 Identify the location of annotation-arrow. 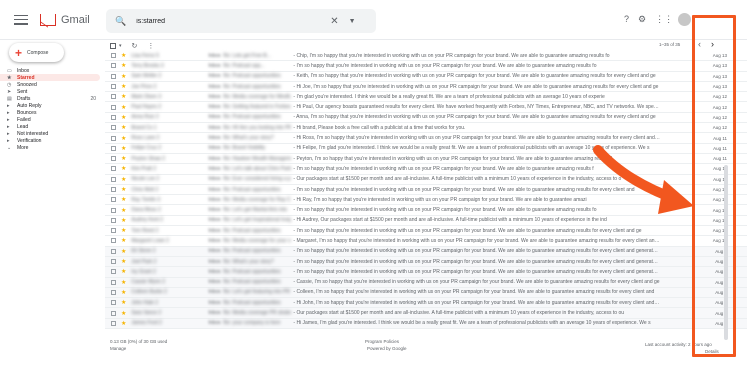
(643, 179).